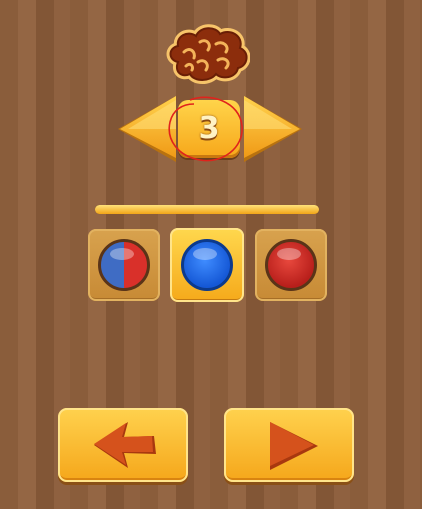 The width and height of the screenshot is (422, 509). I want to click on back-arrow-icon, so click(125, 445).